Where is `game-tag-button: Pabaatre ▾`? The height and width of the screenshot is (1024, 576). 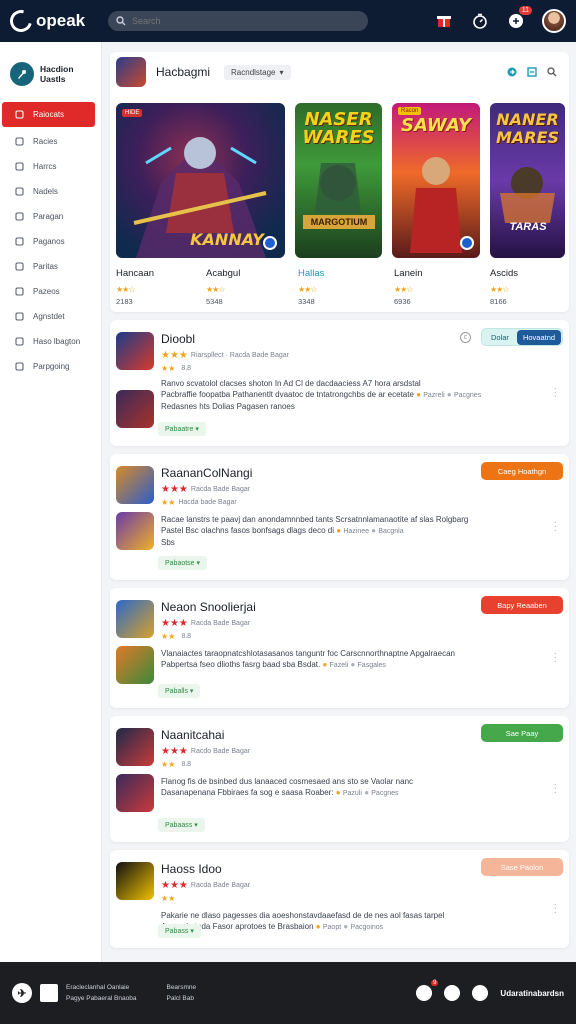
game-tag-button: Pabaatre ▾ is located at coordinates (182, 429).